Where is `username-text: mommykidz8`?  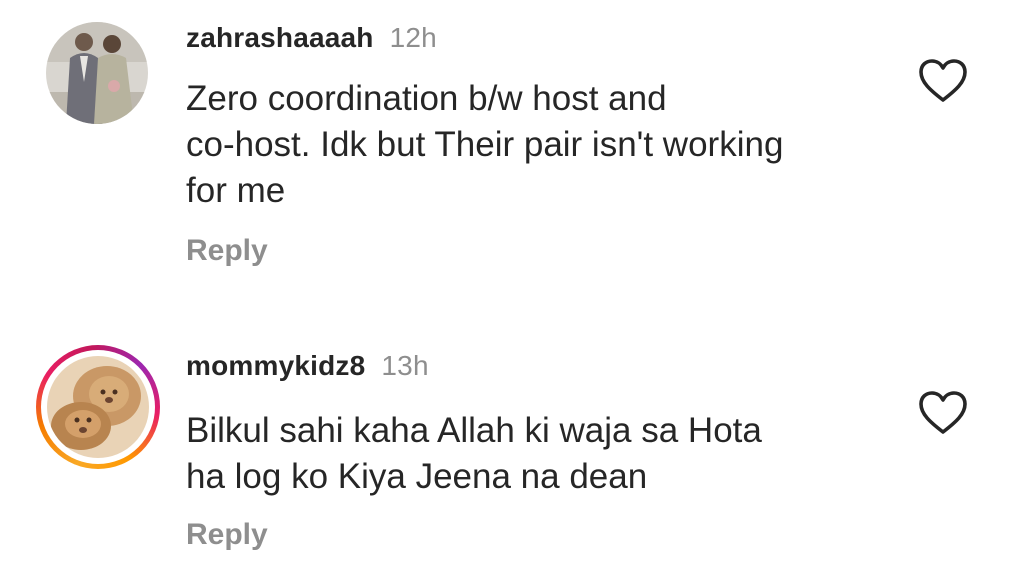
username-text: mommykidz8 is located at coordinates (275, 365).